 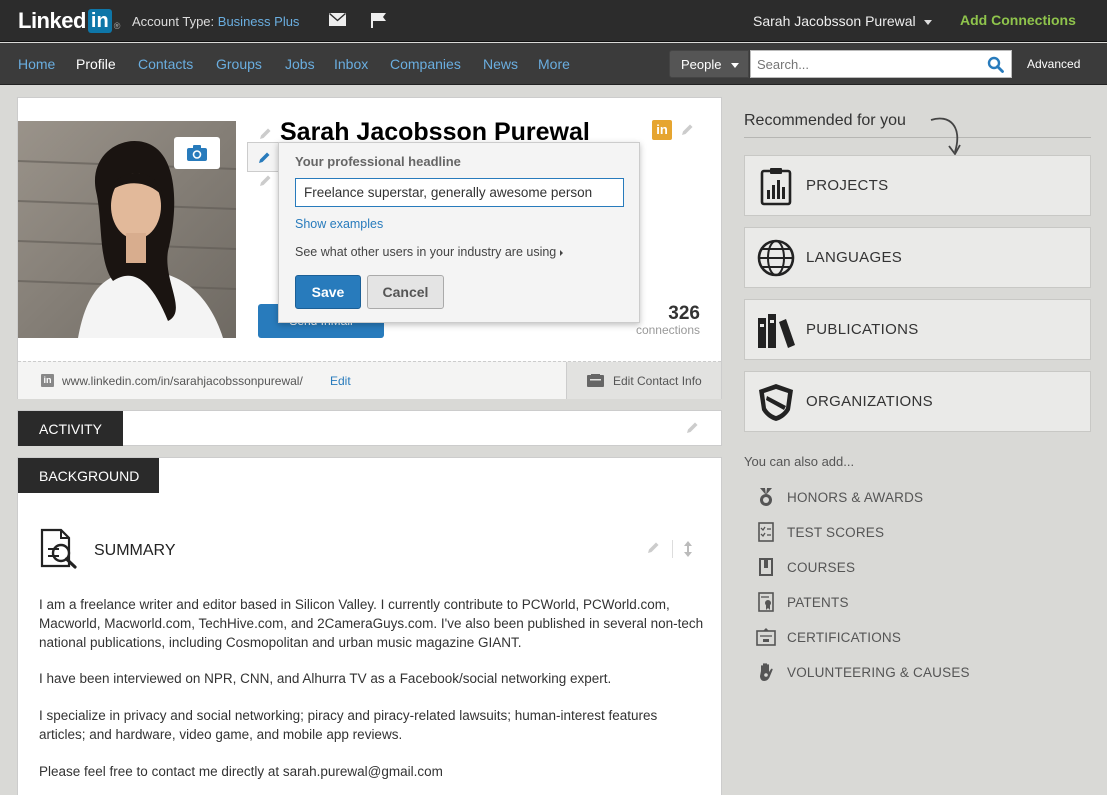 I want to click on edit-contact-info-button: Edit Contact Info, so click(x=643, y=380).